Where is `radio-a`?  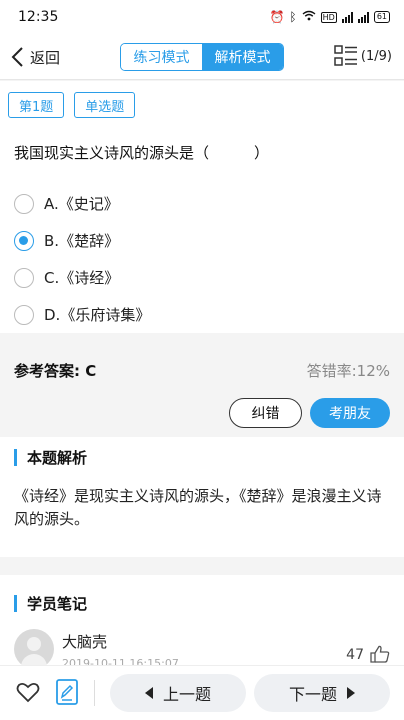
radio-a is located at coordinates (24, 203).